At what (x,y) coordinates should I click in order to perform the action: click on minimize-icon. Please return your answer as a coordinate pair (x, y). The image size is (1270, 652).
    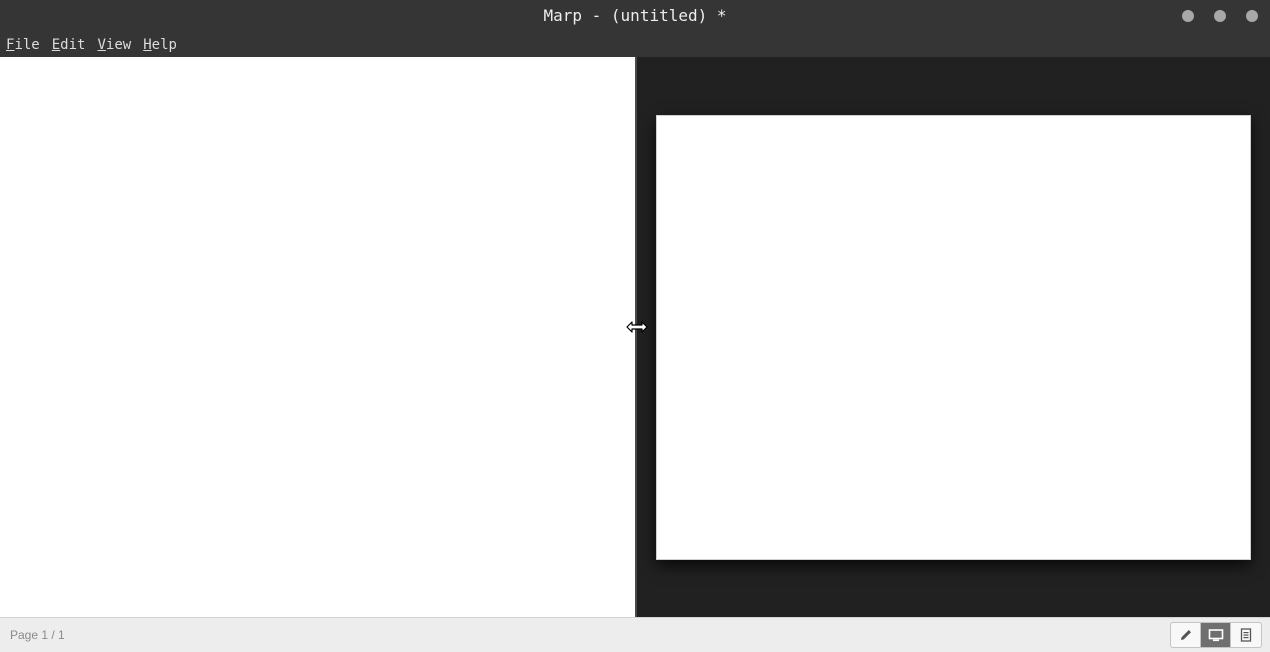
    Looking at the image, I should click on (1188, 16).